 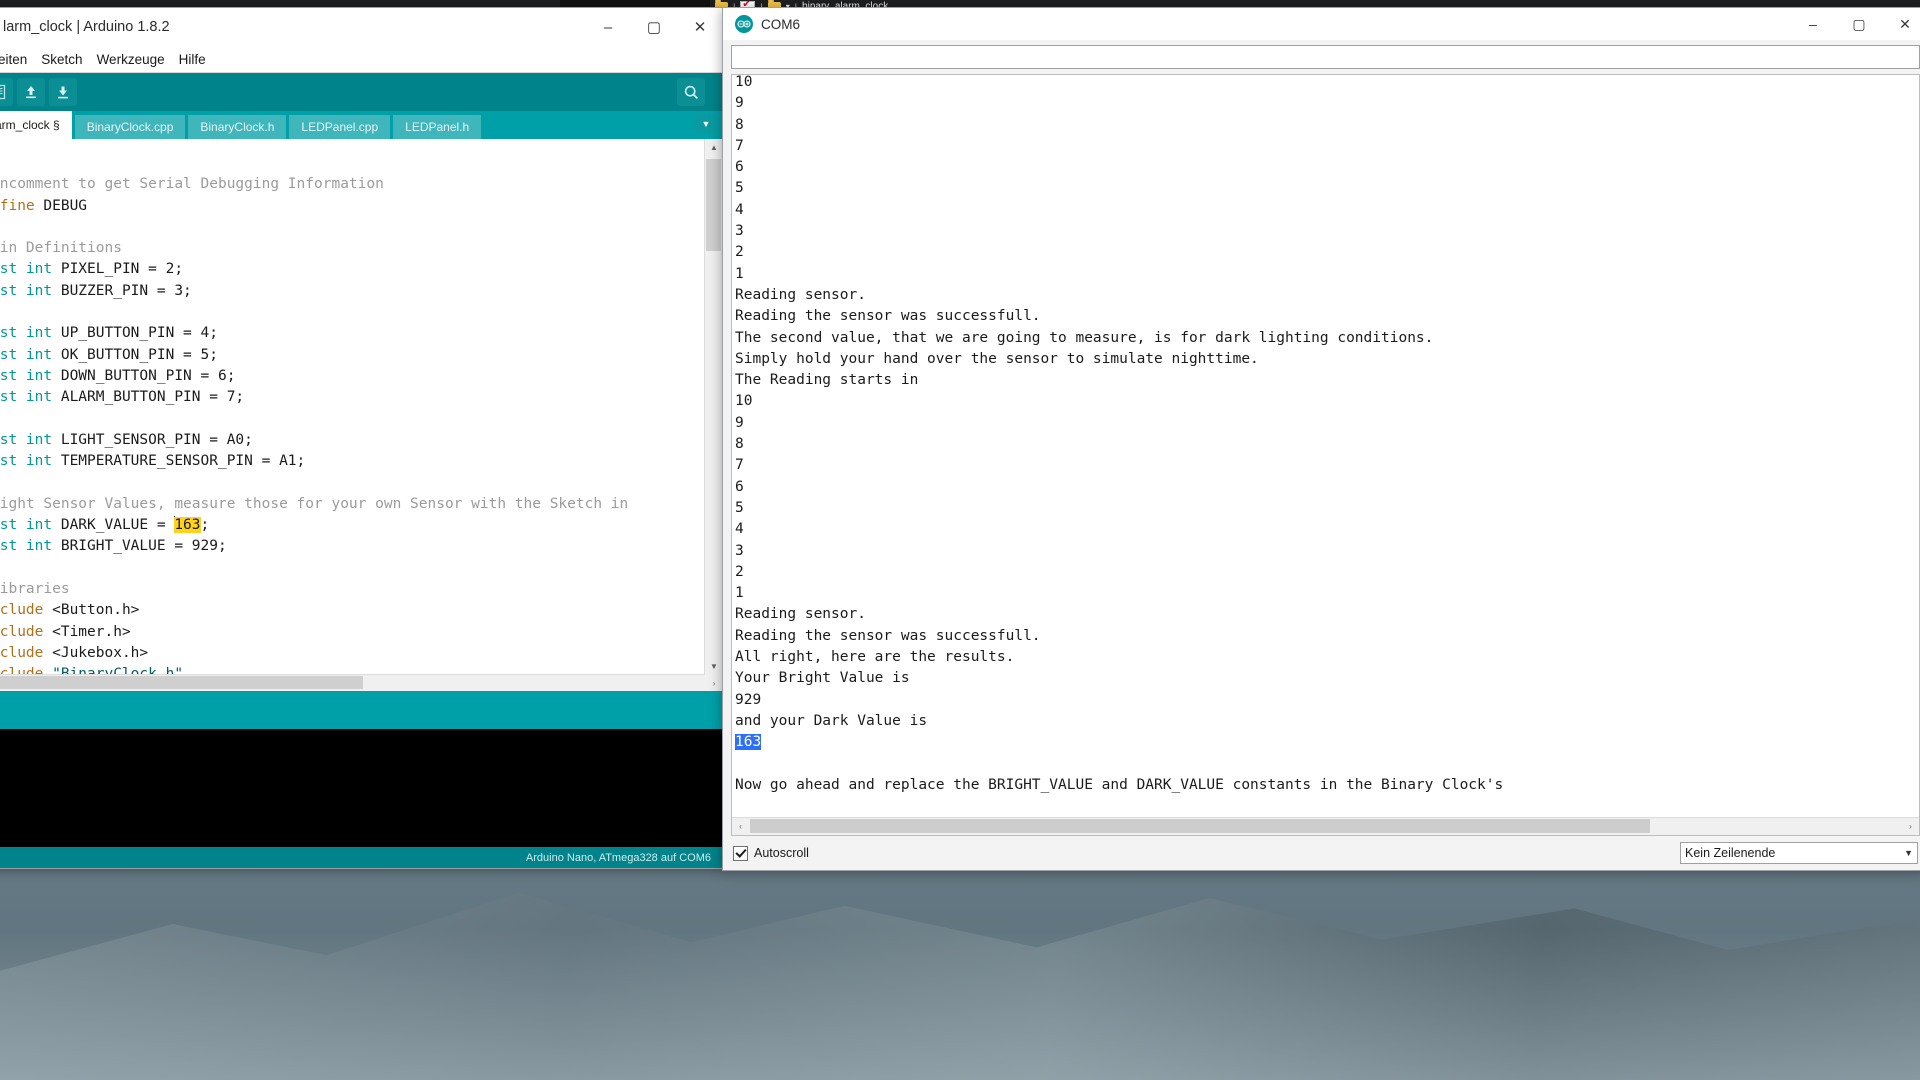 I want to click on code-token: PIXEL_PIN = 2;, so click(x=118, y=269).